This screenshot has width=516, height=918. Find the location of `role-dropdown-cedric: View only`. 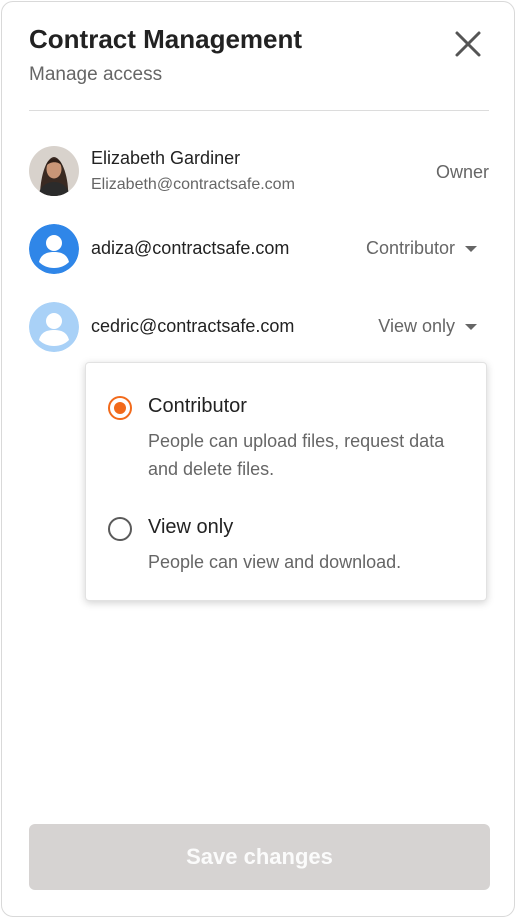

role-dropdown-cedric: View only is located at coordinates (427, 326).